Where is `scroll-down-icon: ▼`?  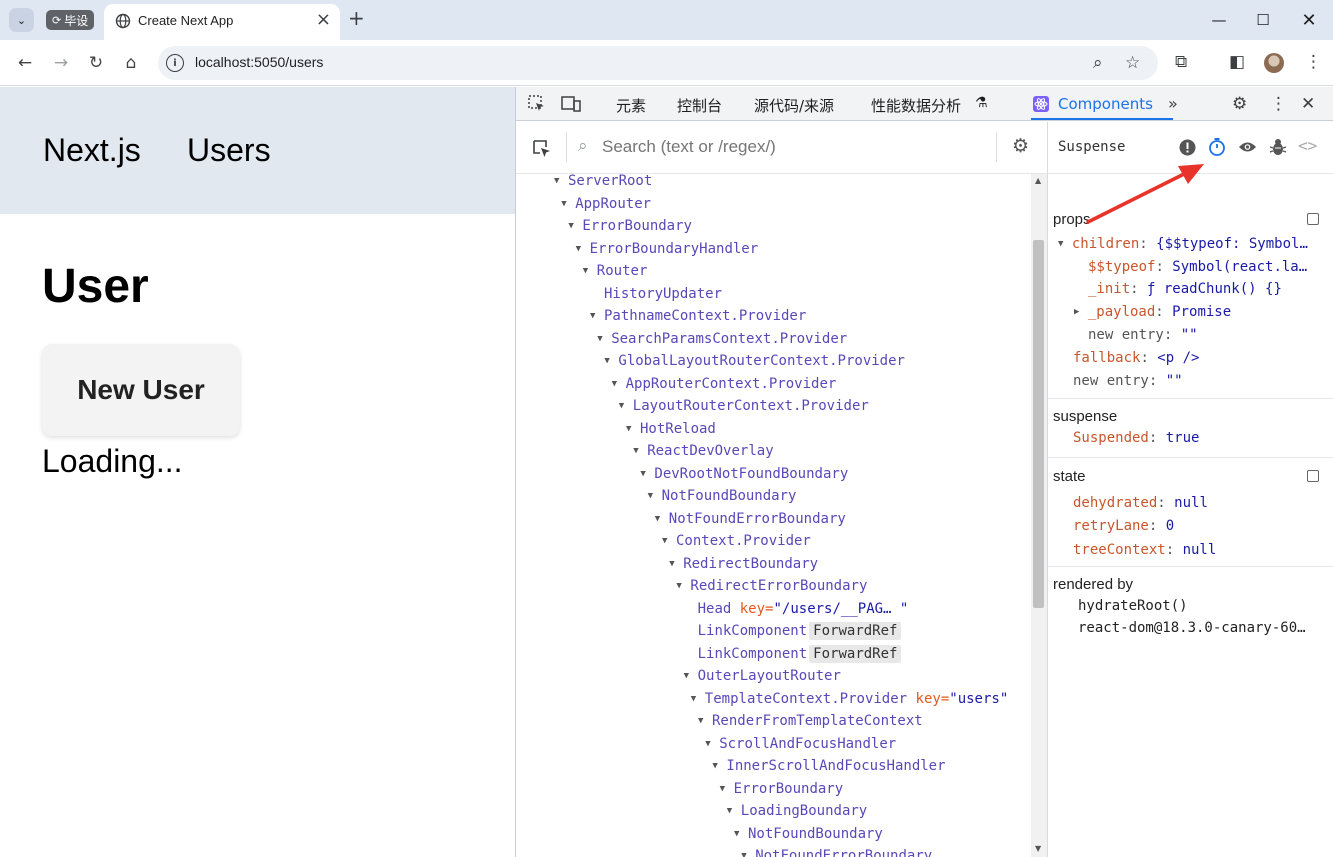 scroll-down-icon: ▼ is located at coordinates (1038, 848).